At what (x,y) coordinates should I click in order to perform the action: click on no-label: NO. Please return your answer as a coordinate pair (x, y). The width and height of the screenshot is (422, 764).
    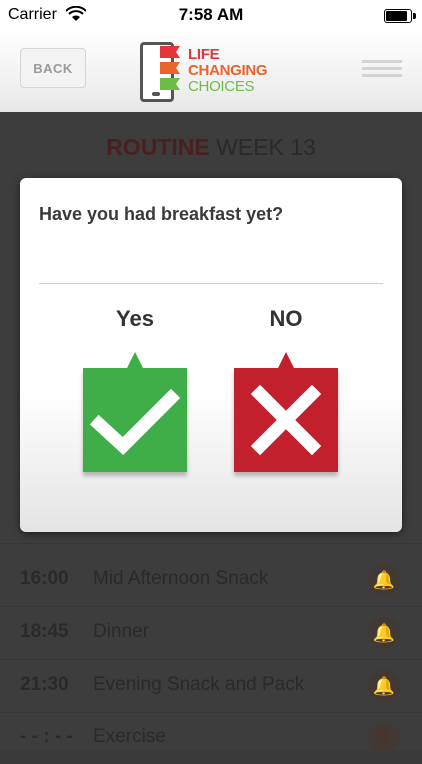
    Looking at the image, I should click on (286, 318).